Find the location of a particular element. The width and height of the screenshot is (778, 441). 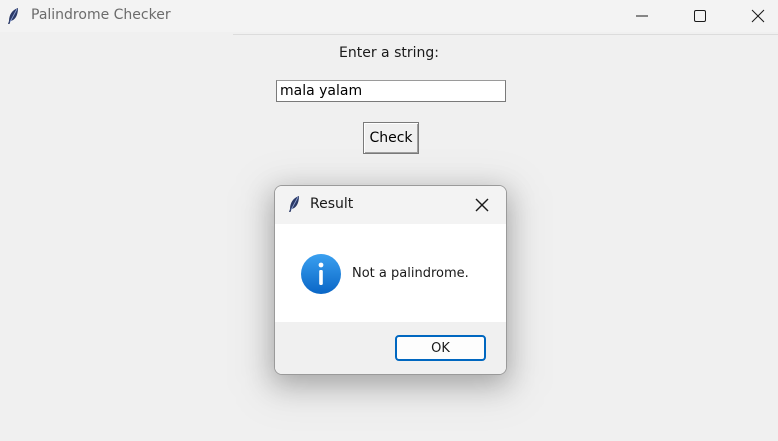

ok-button: OK is located at coordinates (440, 348).